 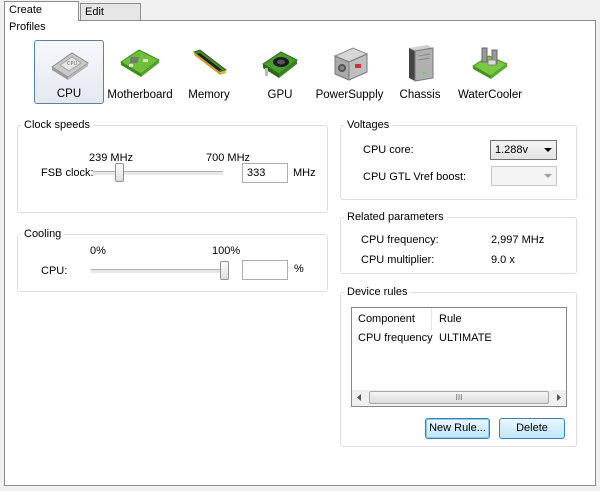 What do you see at coordinates (57, 125) in the screenshot?
I see `clock-speeds-title: Clock speeds` at bounding box center [57, 125].